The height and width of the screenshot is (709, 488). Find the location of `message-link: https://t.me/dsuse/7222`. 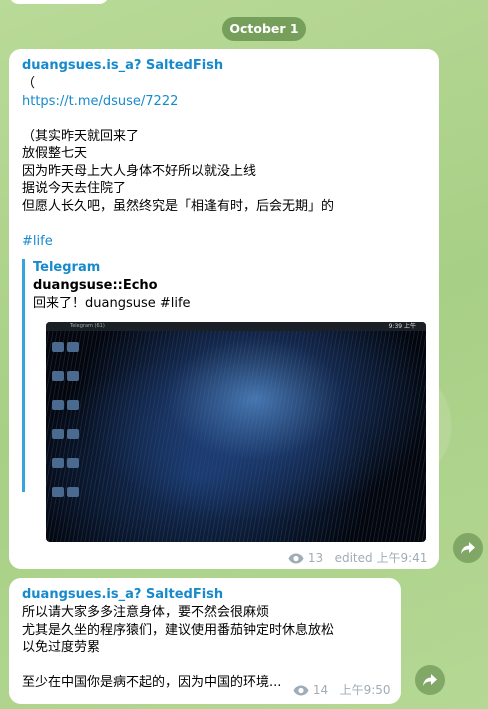

message-link: https://t.me/dsuse/7222 is located at coordinates (224, 102).